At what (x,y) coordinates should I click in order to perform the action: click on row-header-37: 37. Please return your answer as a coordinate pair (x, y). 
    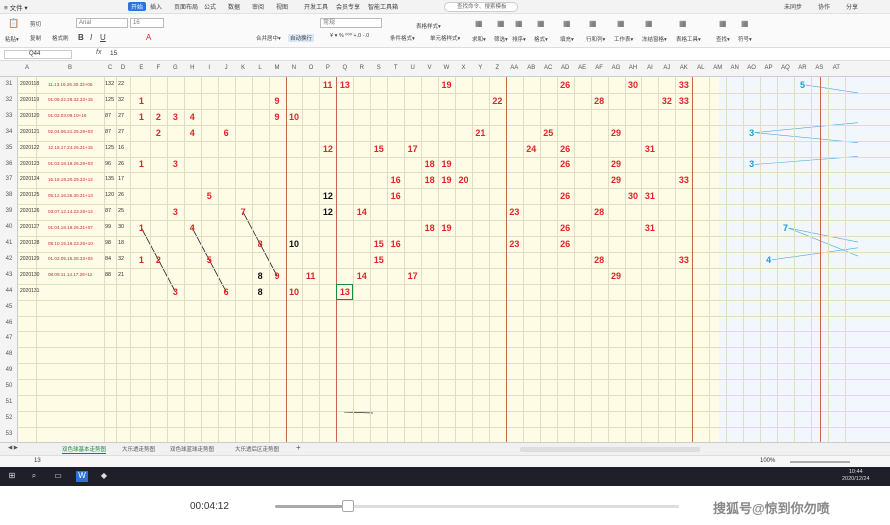
    Looking at the image, I should click on (9, 179).